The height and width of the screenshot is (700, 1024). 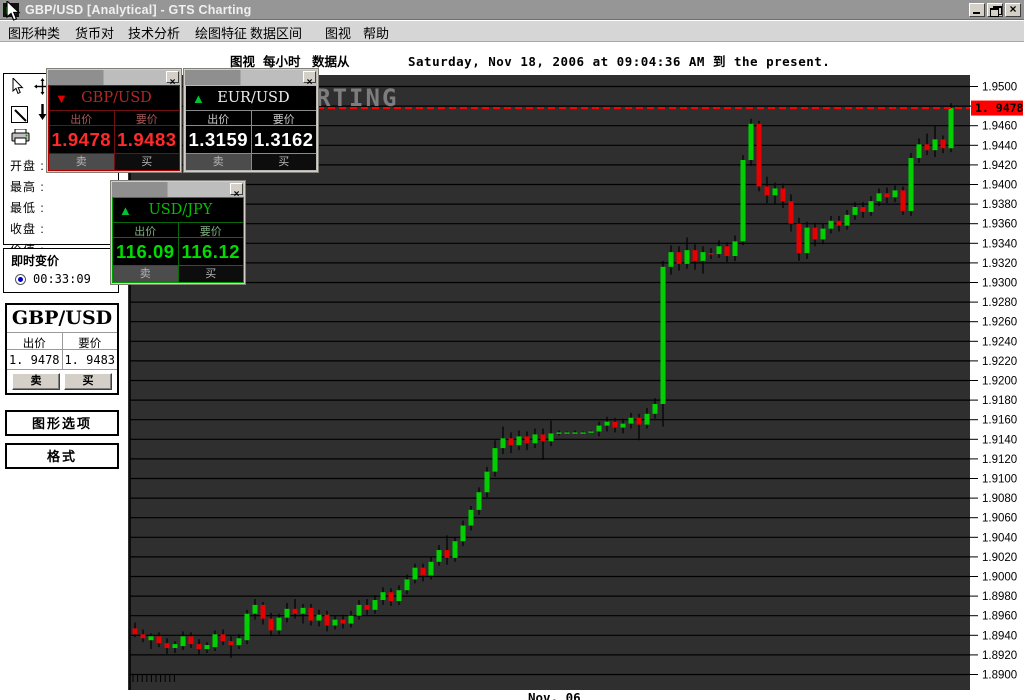 I want to click on stat-low: 最低 :, so click(x=27, y=208).